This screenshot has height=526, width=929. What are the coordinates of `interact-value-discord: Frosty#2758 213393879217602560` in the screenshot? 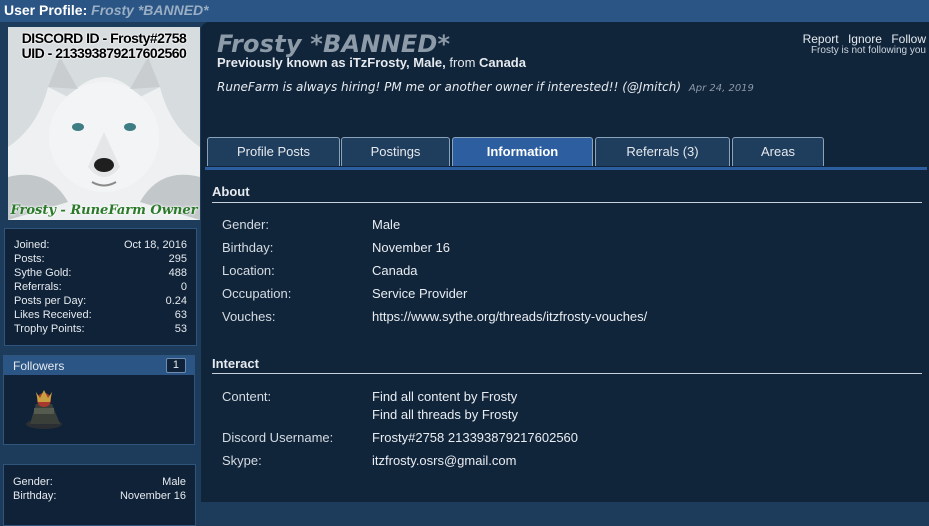 It's located at (475, 437).